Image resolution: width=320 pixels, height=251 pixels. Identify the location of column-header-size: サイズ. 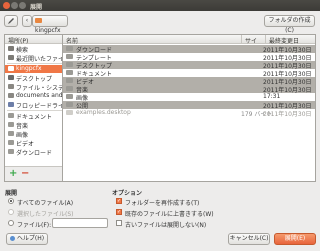
(253, 44).